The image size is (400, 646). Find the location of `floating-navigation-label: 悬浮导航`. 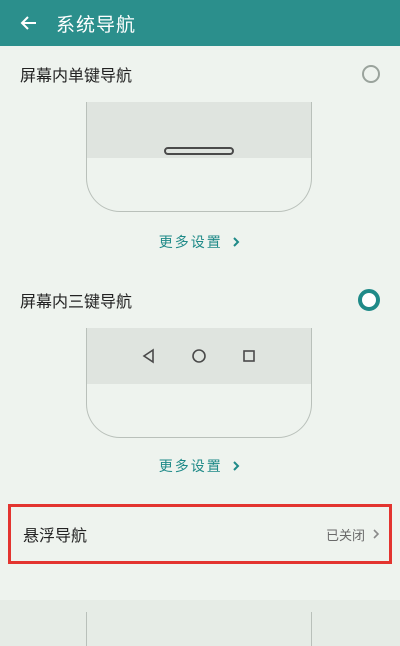

floating-navigation-label: 悬浮导航 is located at coordinates (55, 535).